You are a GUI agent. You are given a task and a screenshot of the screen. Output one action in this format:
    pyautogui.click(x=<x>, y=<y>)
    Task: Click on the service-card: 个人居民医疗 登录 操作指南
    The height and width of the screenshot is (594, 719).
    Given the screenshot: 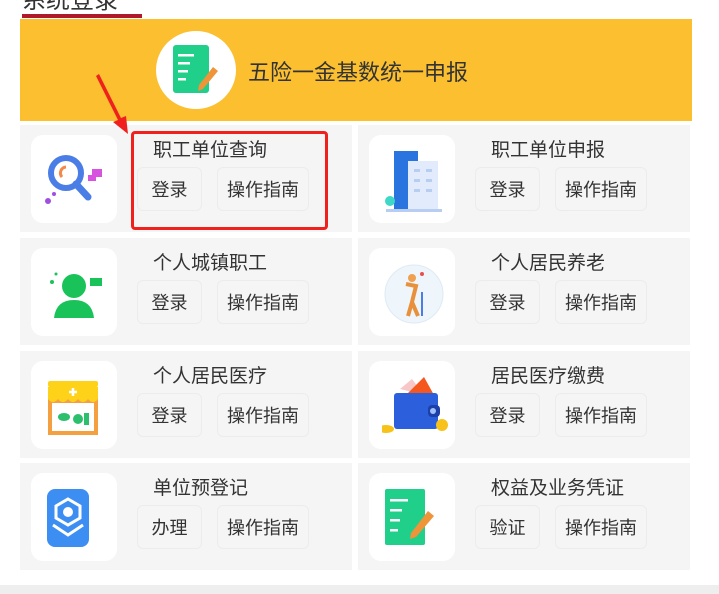 What is the action you would take?
    pyautogui.click(x=186, y=404)
    